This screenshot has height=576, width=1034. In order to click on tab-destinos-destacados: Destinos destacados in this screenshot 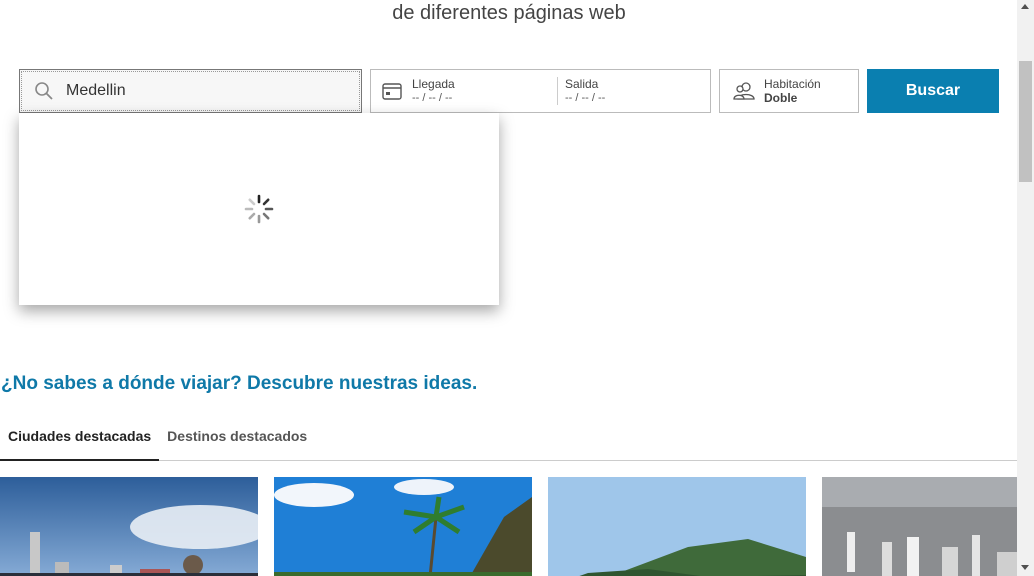, I will do `click(237, 440)`.